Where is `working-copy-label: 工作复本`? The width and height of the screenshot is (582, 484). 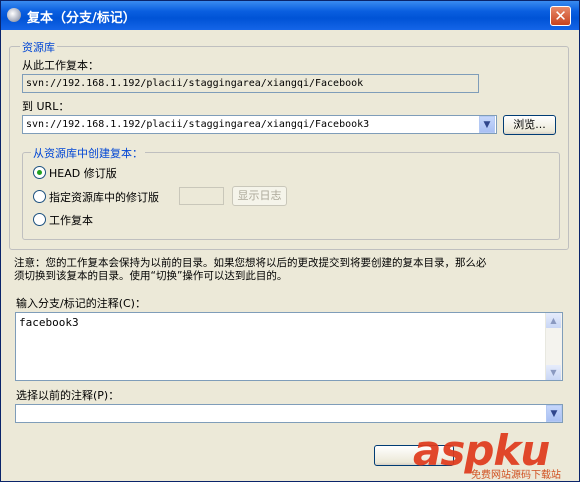 working-copy-label: 工作复本 is located at coordinates (71, 220).